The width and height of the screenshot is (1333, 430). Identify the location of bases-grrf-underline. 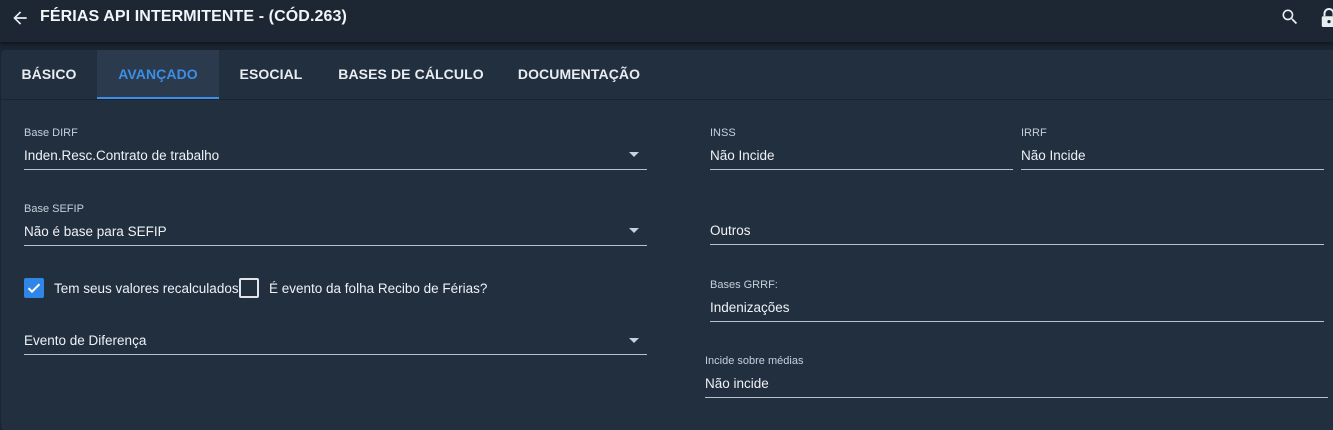
(1017, 321).